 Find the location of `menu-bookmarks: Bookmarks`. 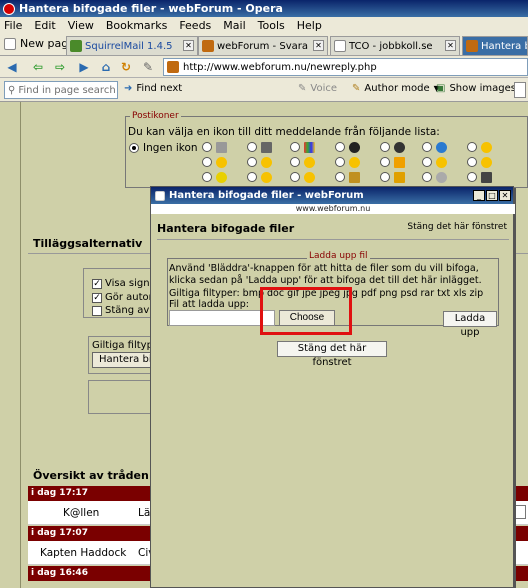

menu-bookmarks: Bookmarks is located at coordinates (136, 25).